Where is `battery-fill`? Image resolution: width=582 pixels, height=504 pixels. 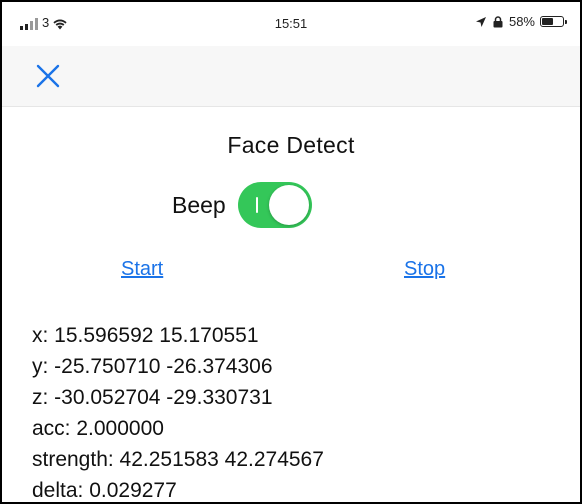
battery-fill is located at coordinates (547, 21).